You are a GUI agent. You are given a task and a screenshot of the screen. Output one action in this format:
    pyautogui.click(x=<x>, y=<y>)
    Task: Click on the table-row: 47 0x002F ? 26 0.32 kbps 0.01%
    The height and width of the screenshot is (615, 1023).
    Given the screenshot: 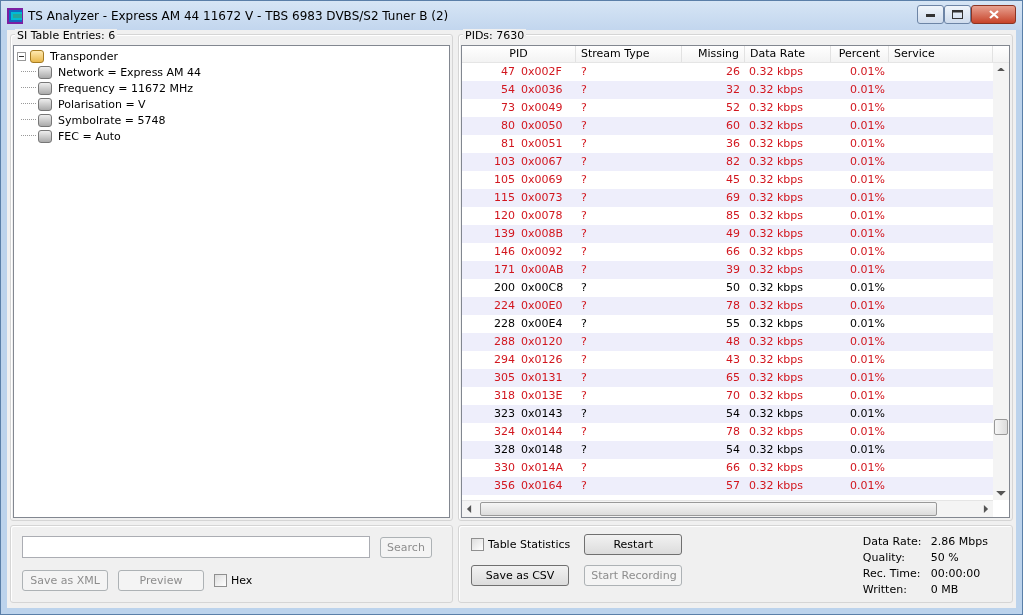 What is the action you would take?
    pyautogui.click(x=727, y=72)
    